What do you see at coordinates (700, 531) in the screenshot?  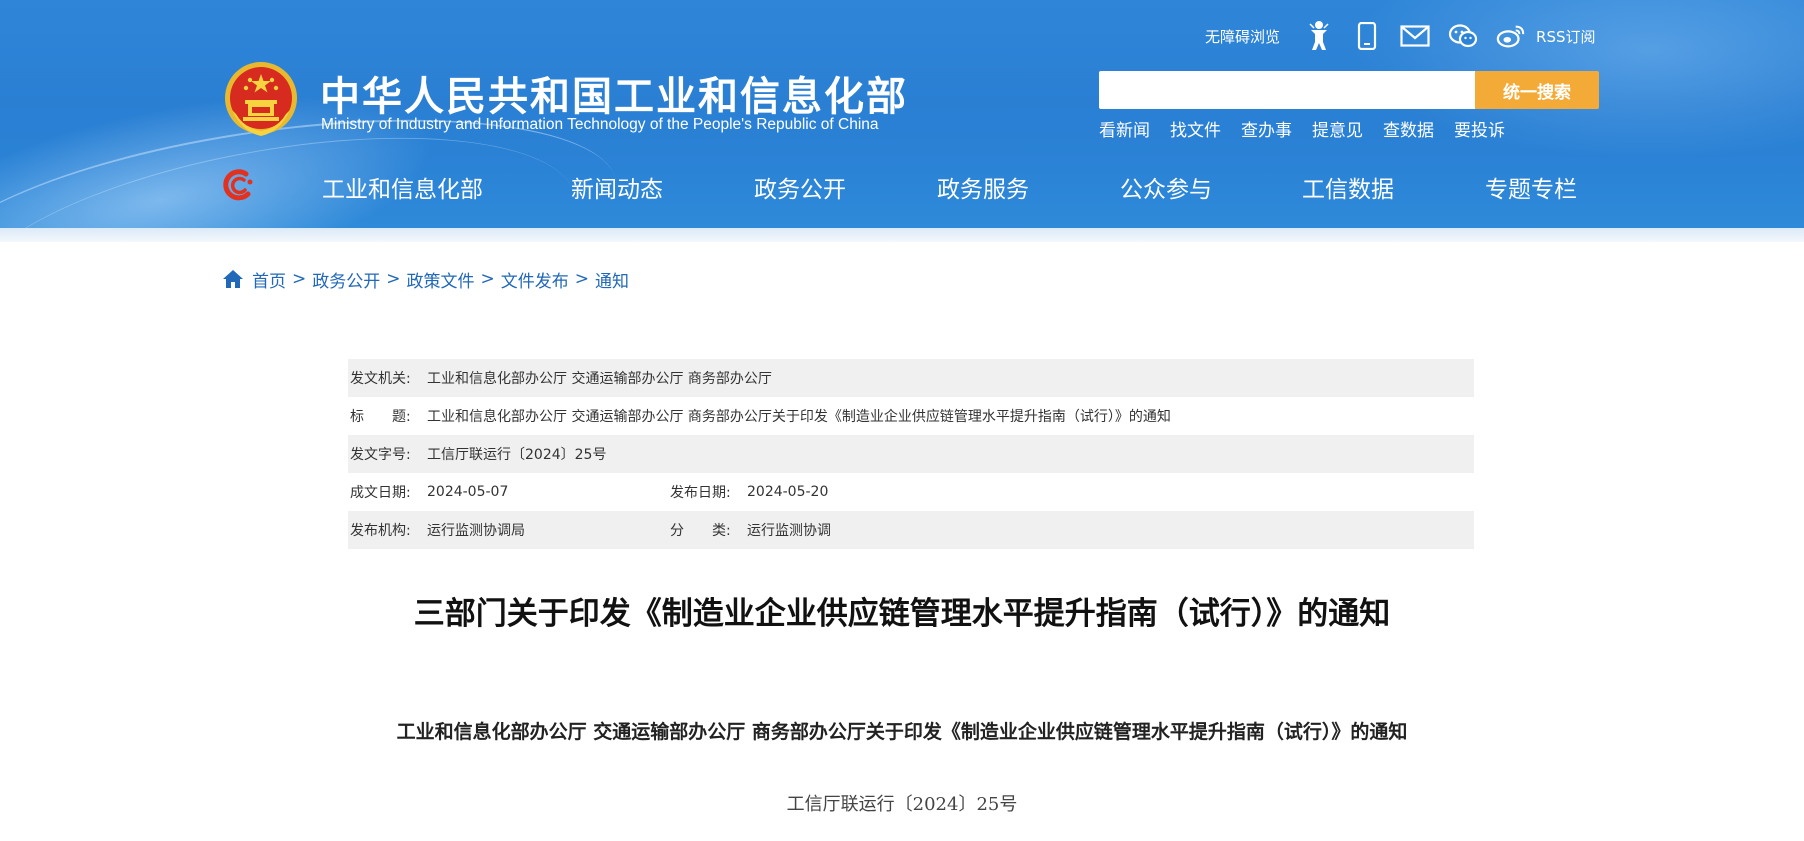 I see `meta-label: 分 类:` at bounding box center [700, 531].